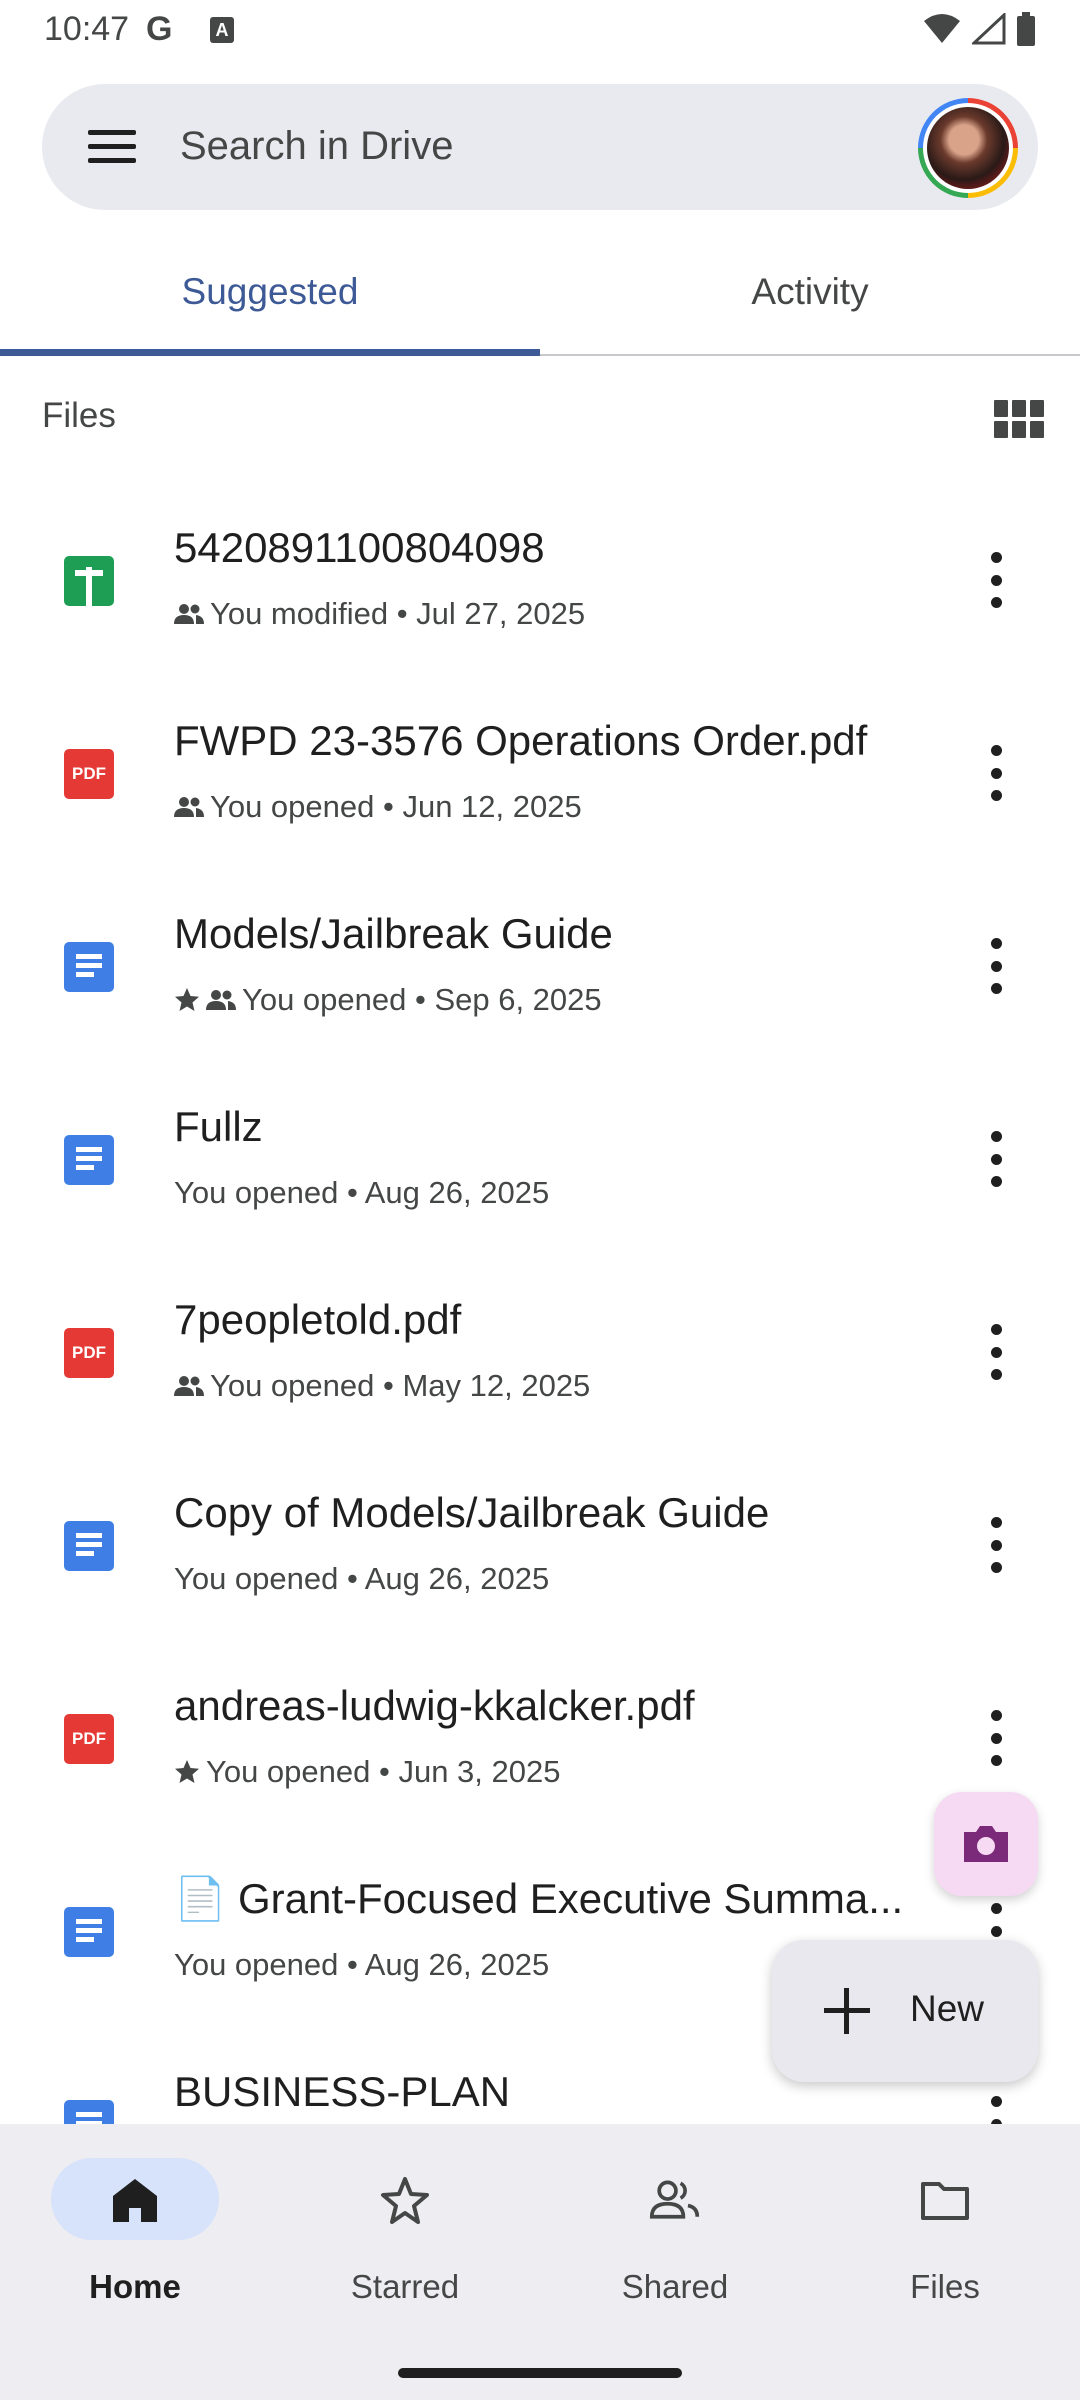 The image size is (1080, 2400). Describe the element at coordinates (89, 581) in the screenshot. I see `sheet-file-icon` at that location.